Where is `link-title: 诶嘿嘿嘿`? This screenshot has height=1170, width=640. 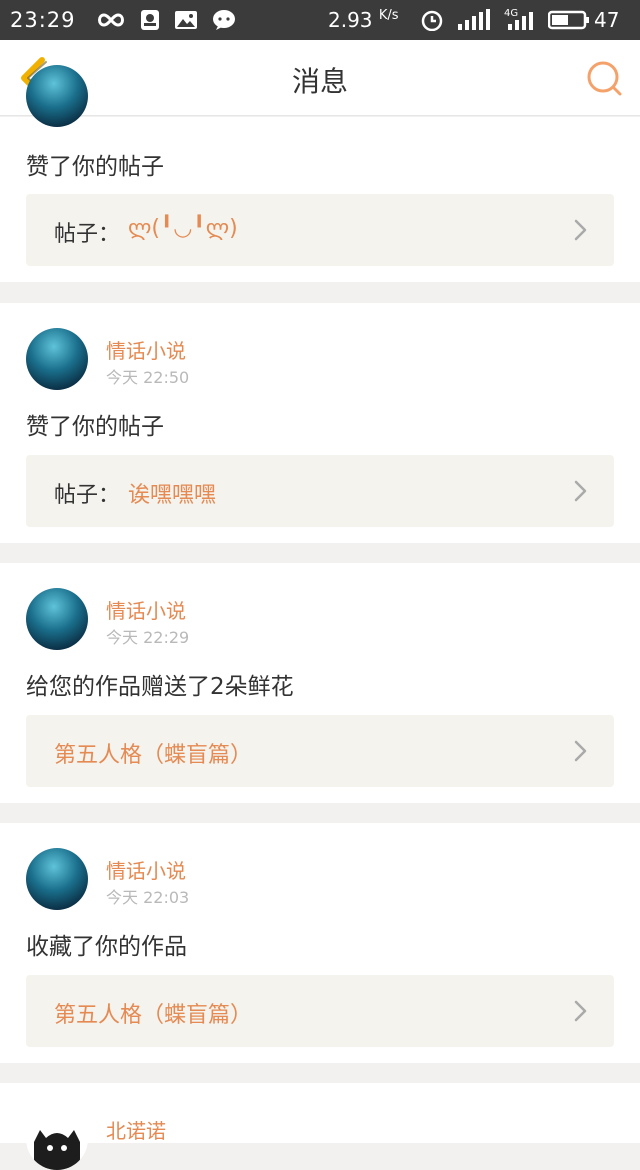 link-title: 诶嘿嘿嘿 is located at coordinates (172, 495).